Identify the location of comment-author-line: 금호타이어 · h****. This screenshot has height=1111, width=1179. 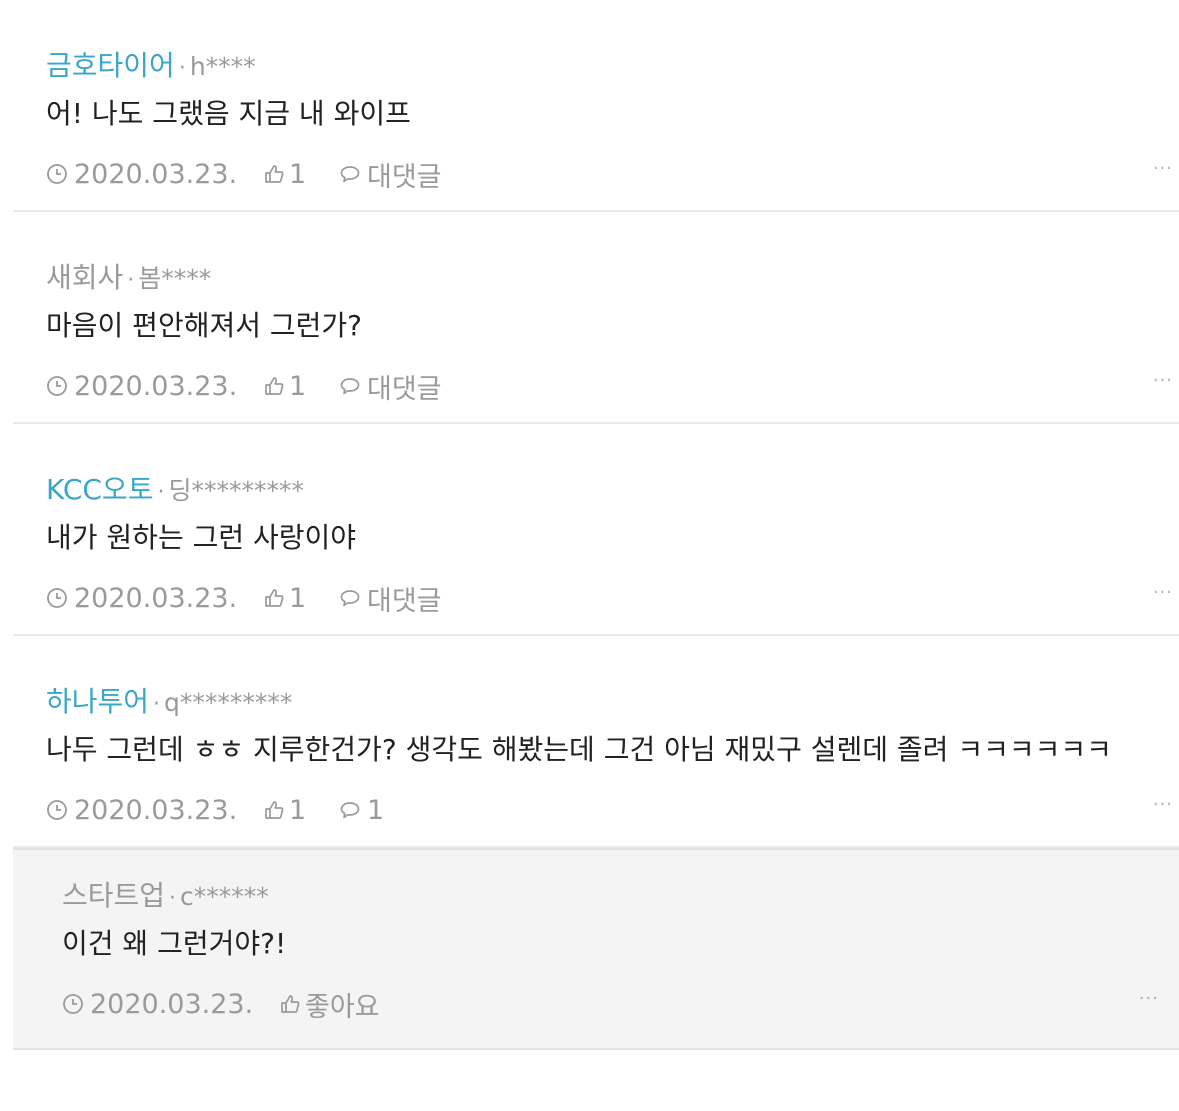
(151, 67).